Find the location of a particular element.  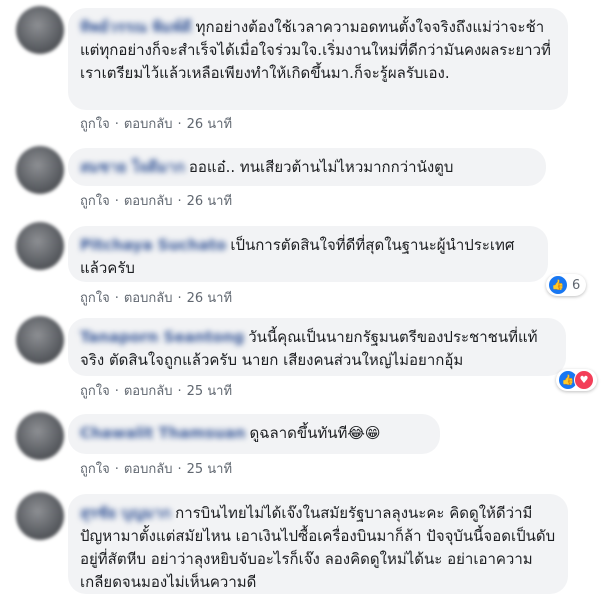

comment-author: Tanaporn Seantong is located at coordinates (162, 337).